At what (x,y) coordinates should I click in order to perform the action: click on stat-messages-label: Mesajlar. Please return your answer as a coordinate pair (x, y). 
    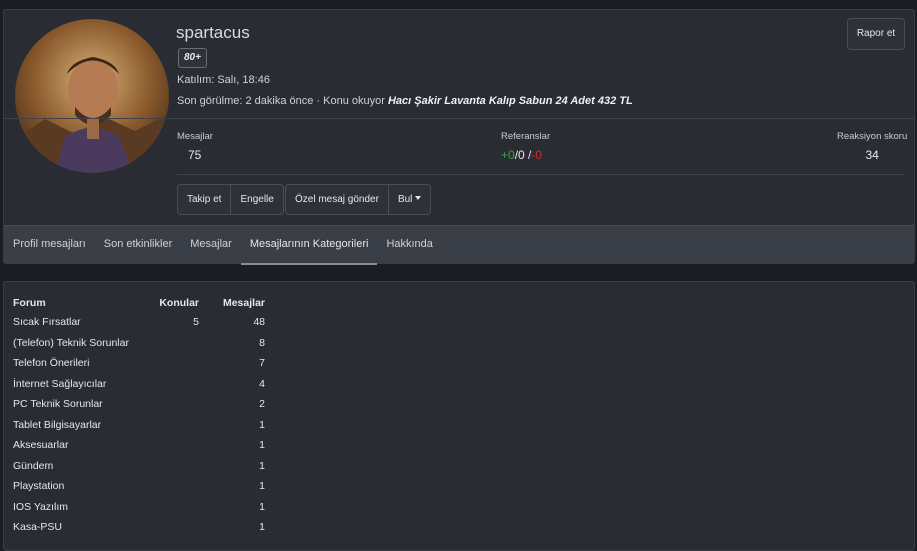
    Looking at the image, I should click on (195, 136).